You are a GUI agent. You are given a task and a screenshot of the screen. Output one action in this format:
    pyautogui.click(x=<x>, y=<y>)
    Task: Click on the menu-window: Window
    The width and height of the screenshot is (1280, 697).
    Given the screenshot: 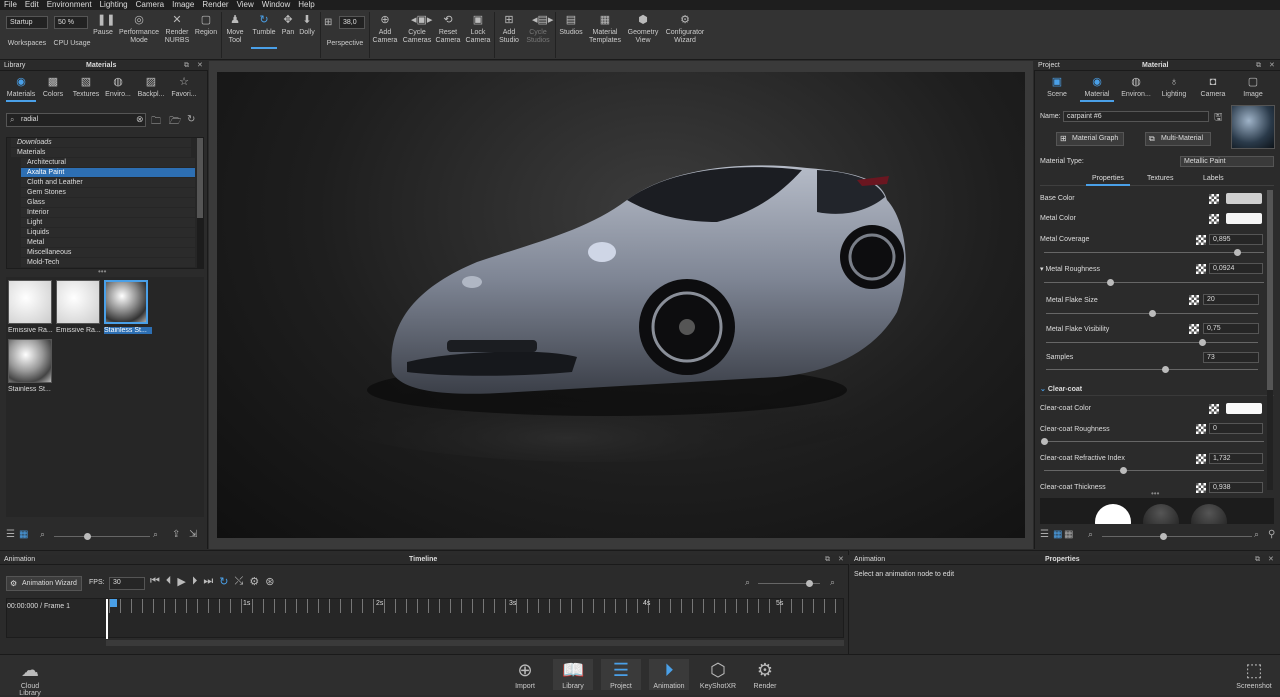 What is the action you would take?
    pyautogui.click(x=276, y=5)
    